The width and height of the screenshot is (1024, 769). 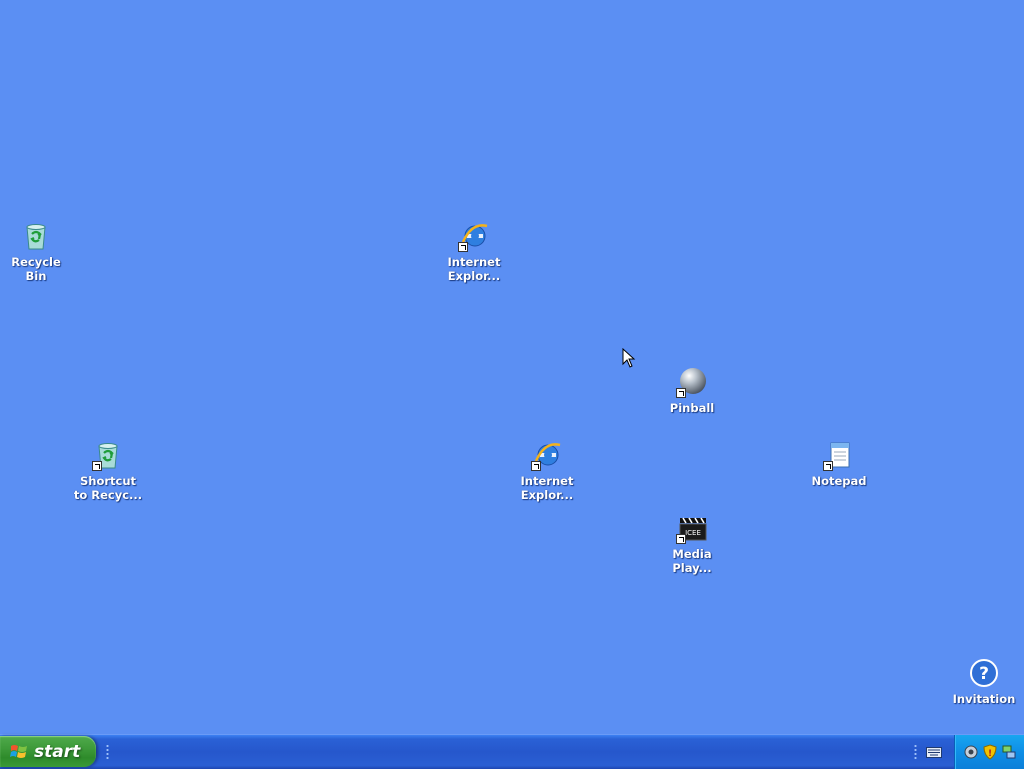 I want to click on taskbar: start !, so click(x=512, y=751).